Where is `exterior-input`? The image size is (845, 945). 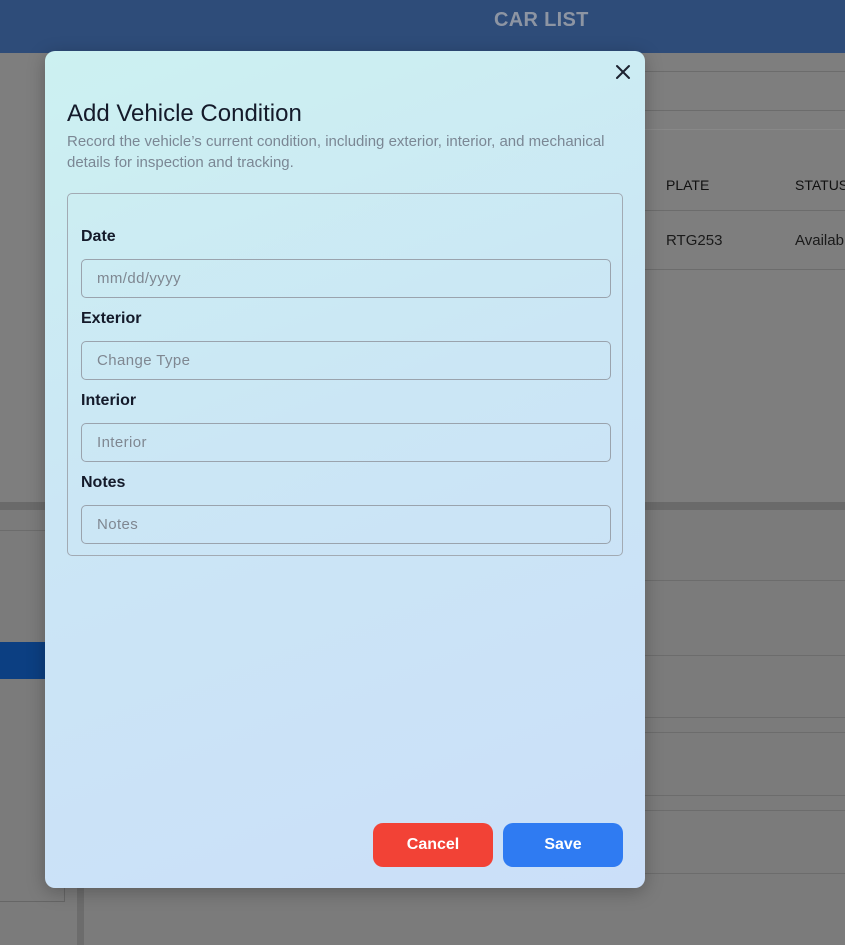
exterior-input is located at coordinates (346, 360).